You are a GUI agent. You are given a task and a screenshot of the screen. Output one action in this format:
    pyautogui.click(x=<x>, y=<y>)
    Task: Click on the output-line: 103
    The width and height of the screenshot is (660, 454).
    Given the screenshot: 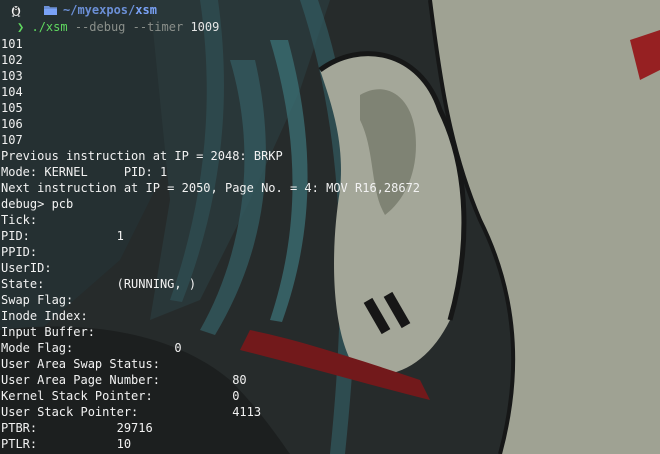 What is the action you would take?
    pyautogui.click(x=12, y=76)
    